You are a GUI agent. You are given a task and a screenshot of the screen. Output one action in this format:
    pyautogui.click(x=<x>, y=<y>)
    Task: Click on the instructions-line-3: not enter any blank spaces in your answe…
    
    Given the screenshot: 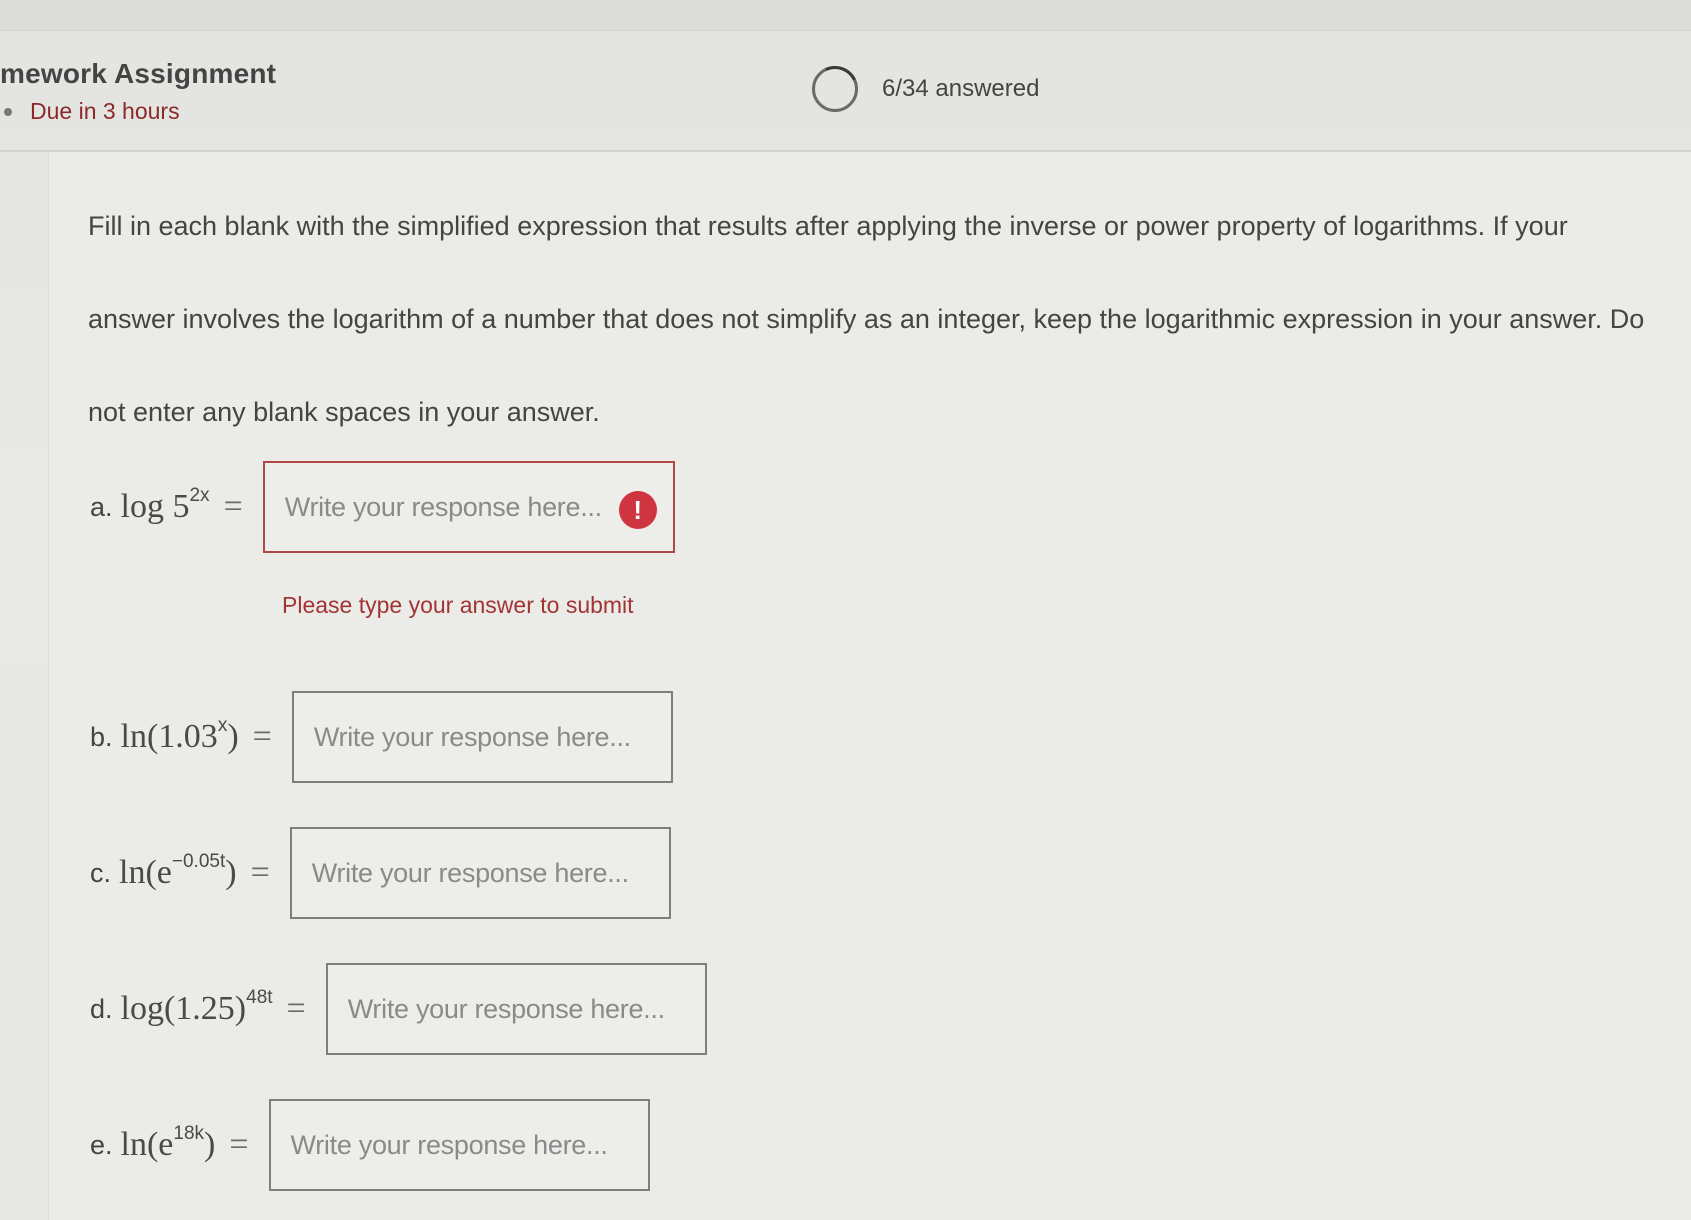 What is the action you would take?
    pyautogui.click(x=344, y=412)
    